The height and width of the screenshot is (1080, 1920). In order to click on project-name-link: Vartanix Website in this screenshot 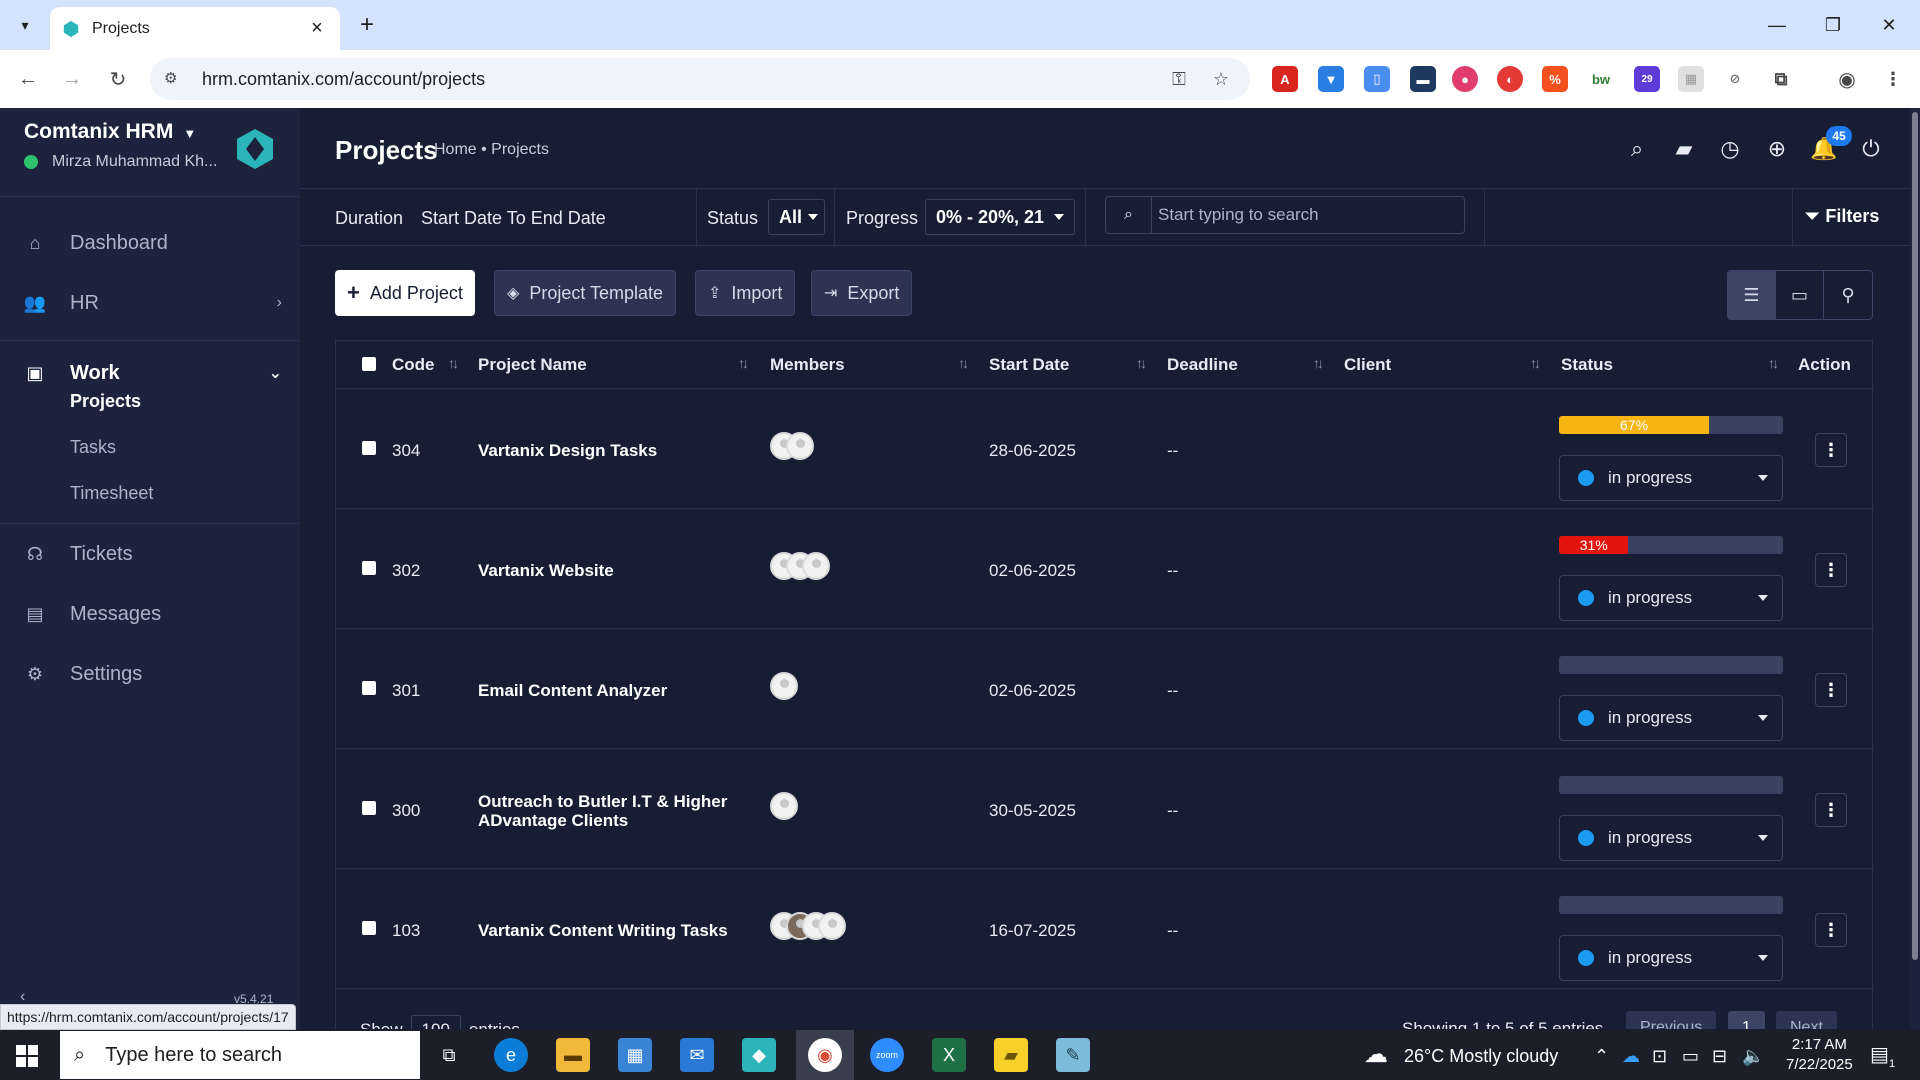, I will do `click(608, 570)`.